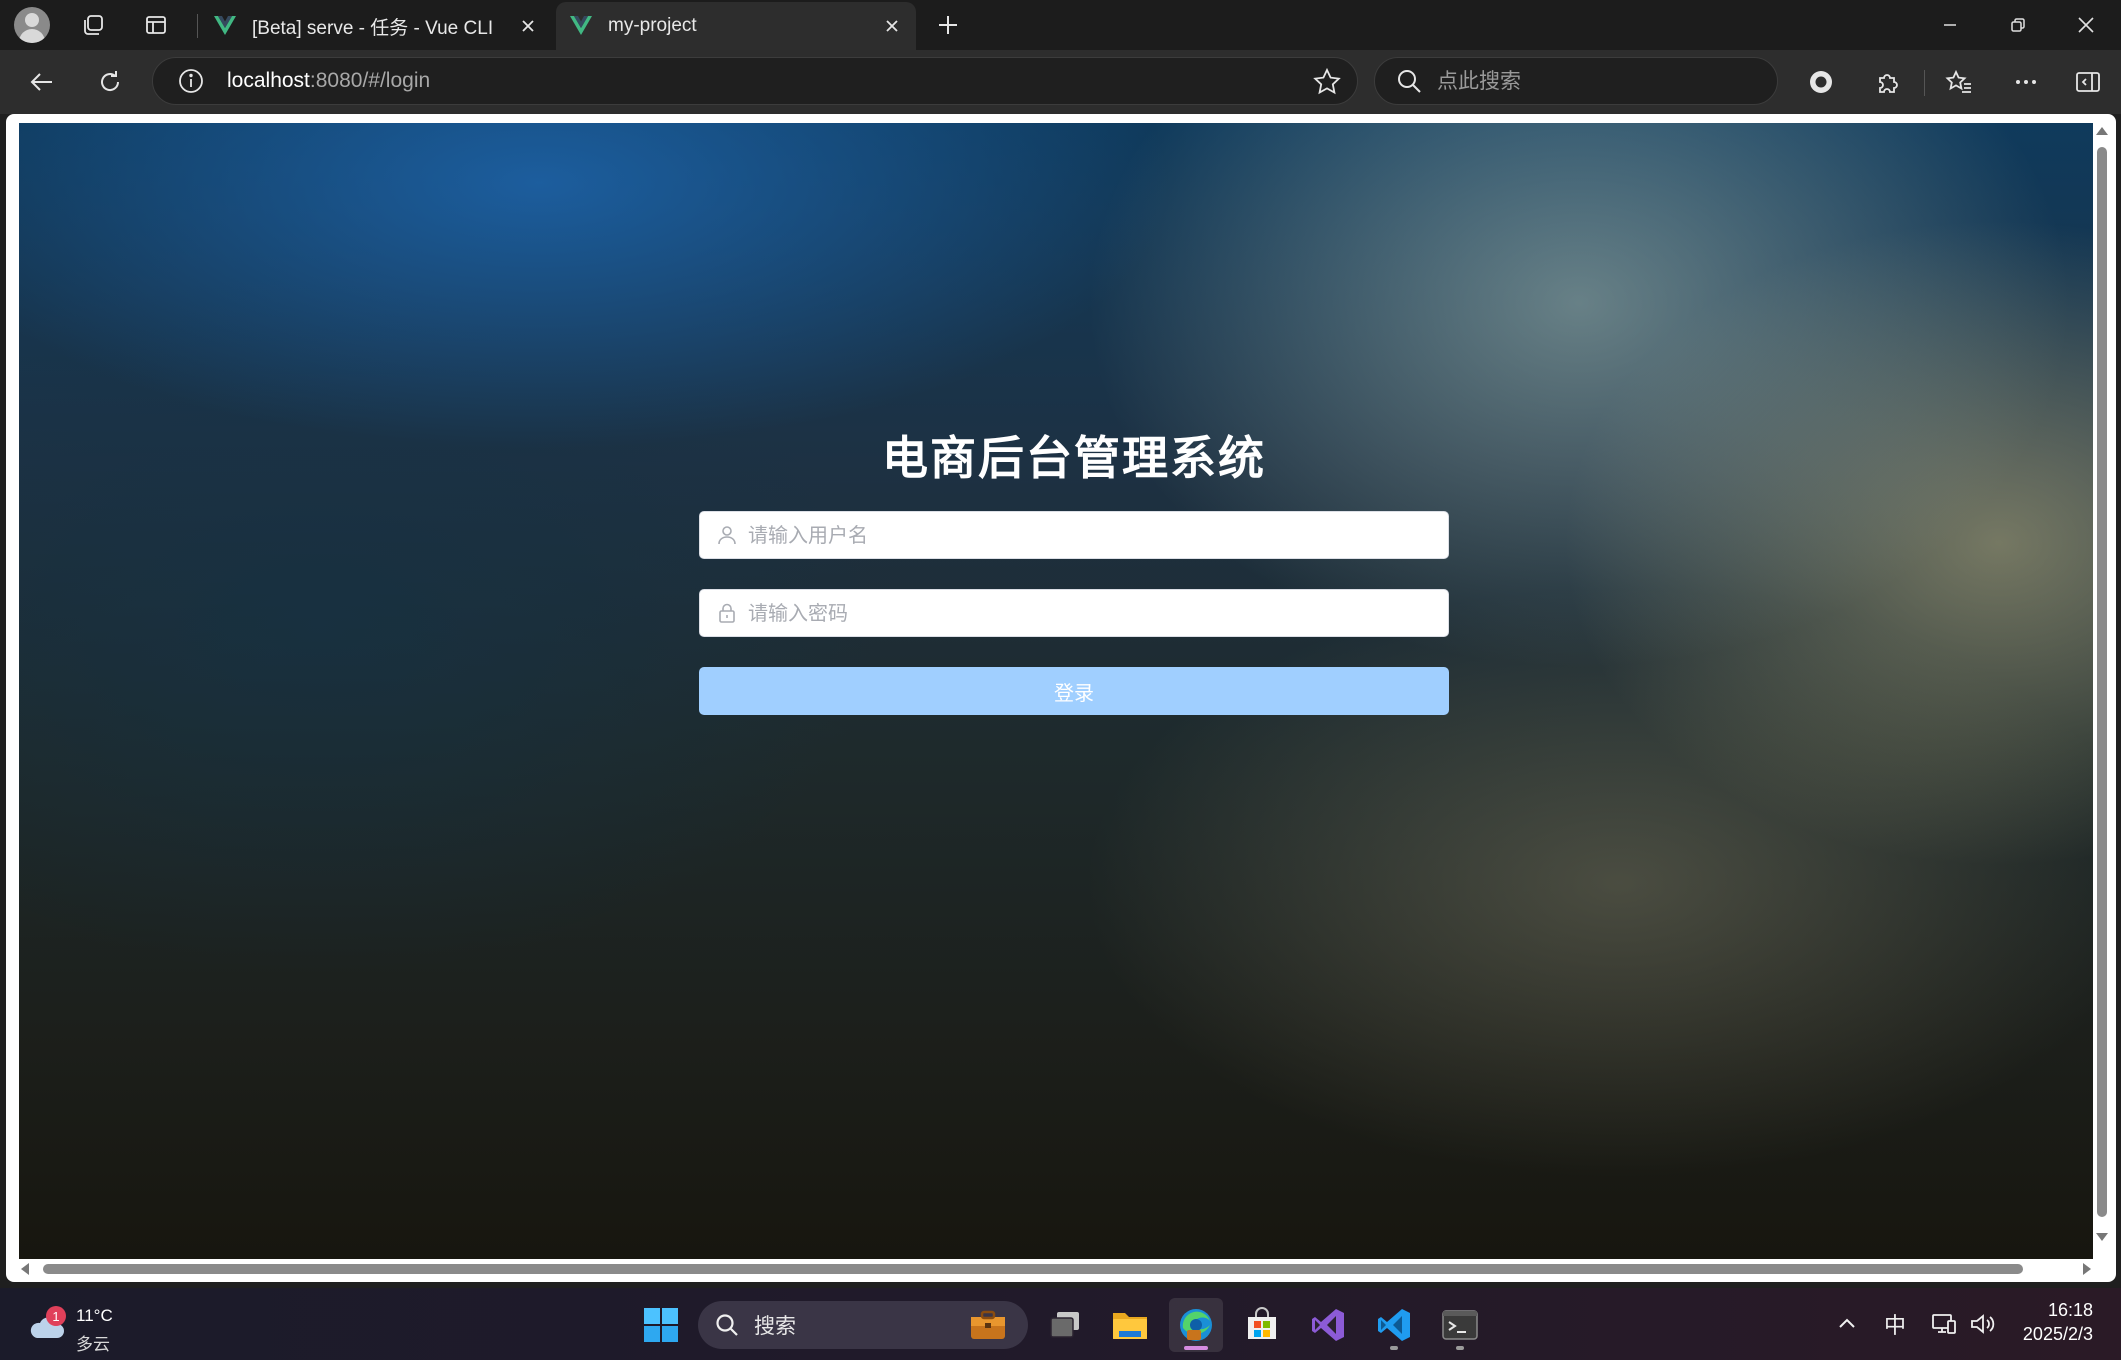 The height and width of the screenshot is (1360, 2121). I want to click on tab-title: [Beta] serve - 任务 - Vue CLI, so click(372, 26).